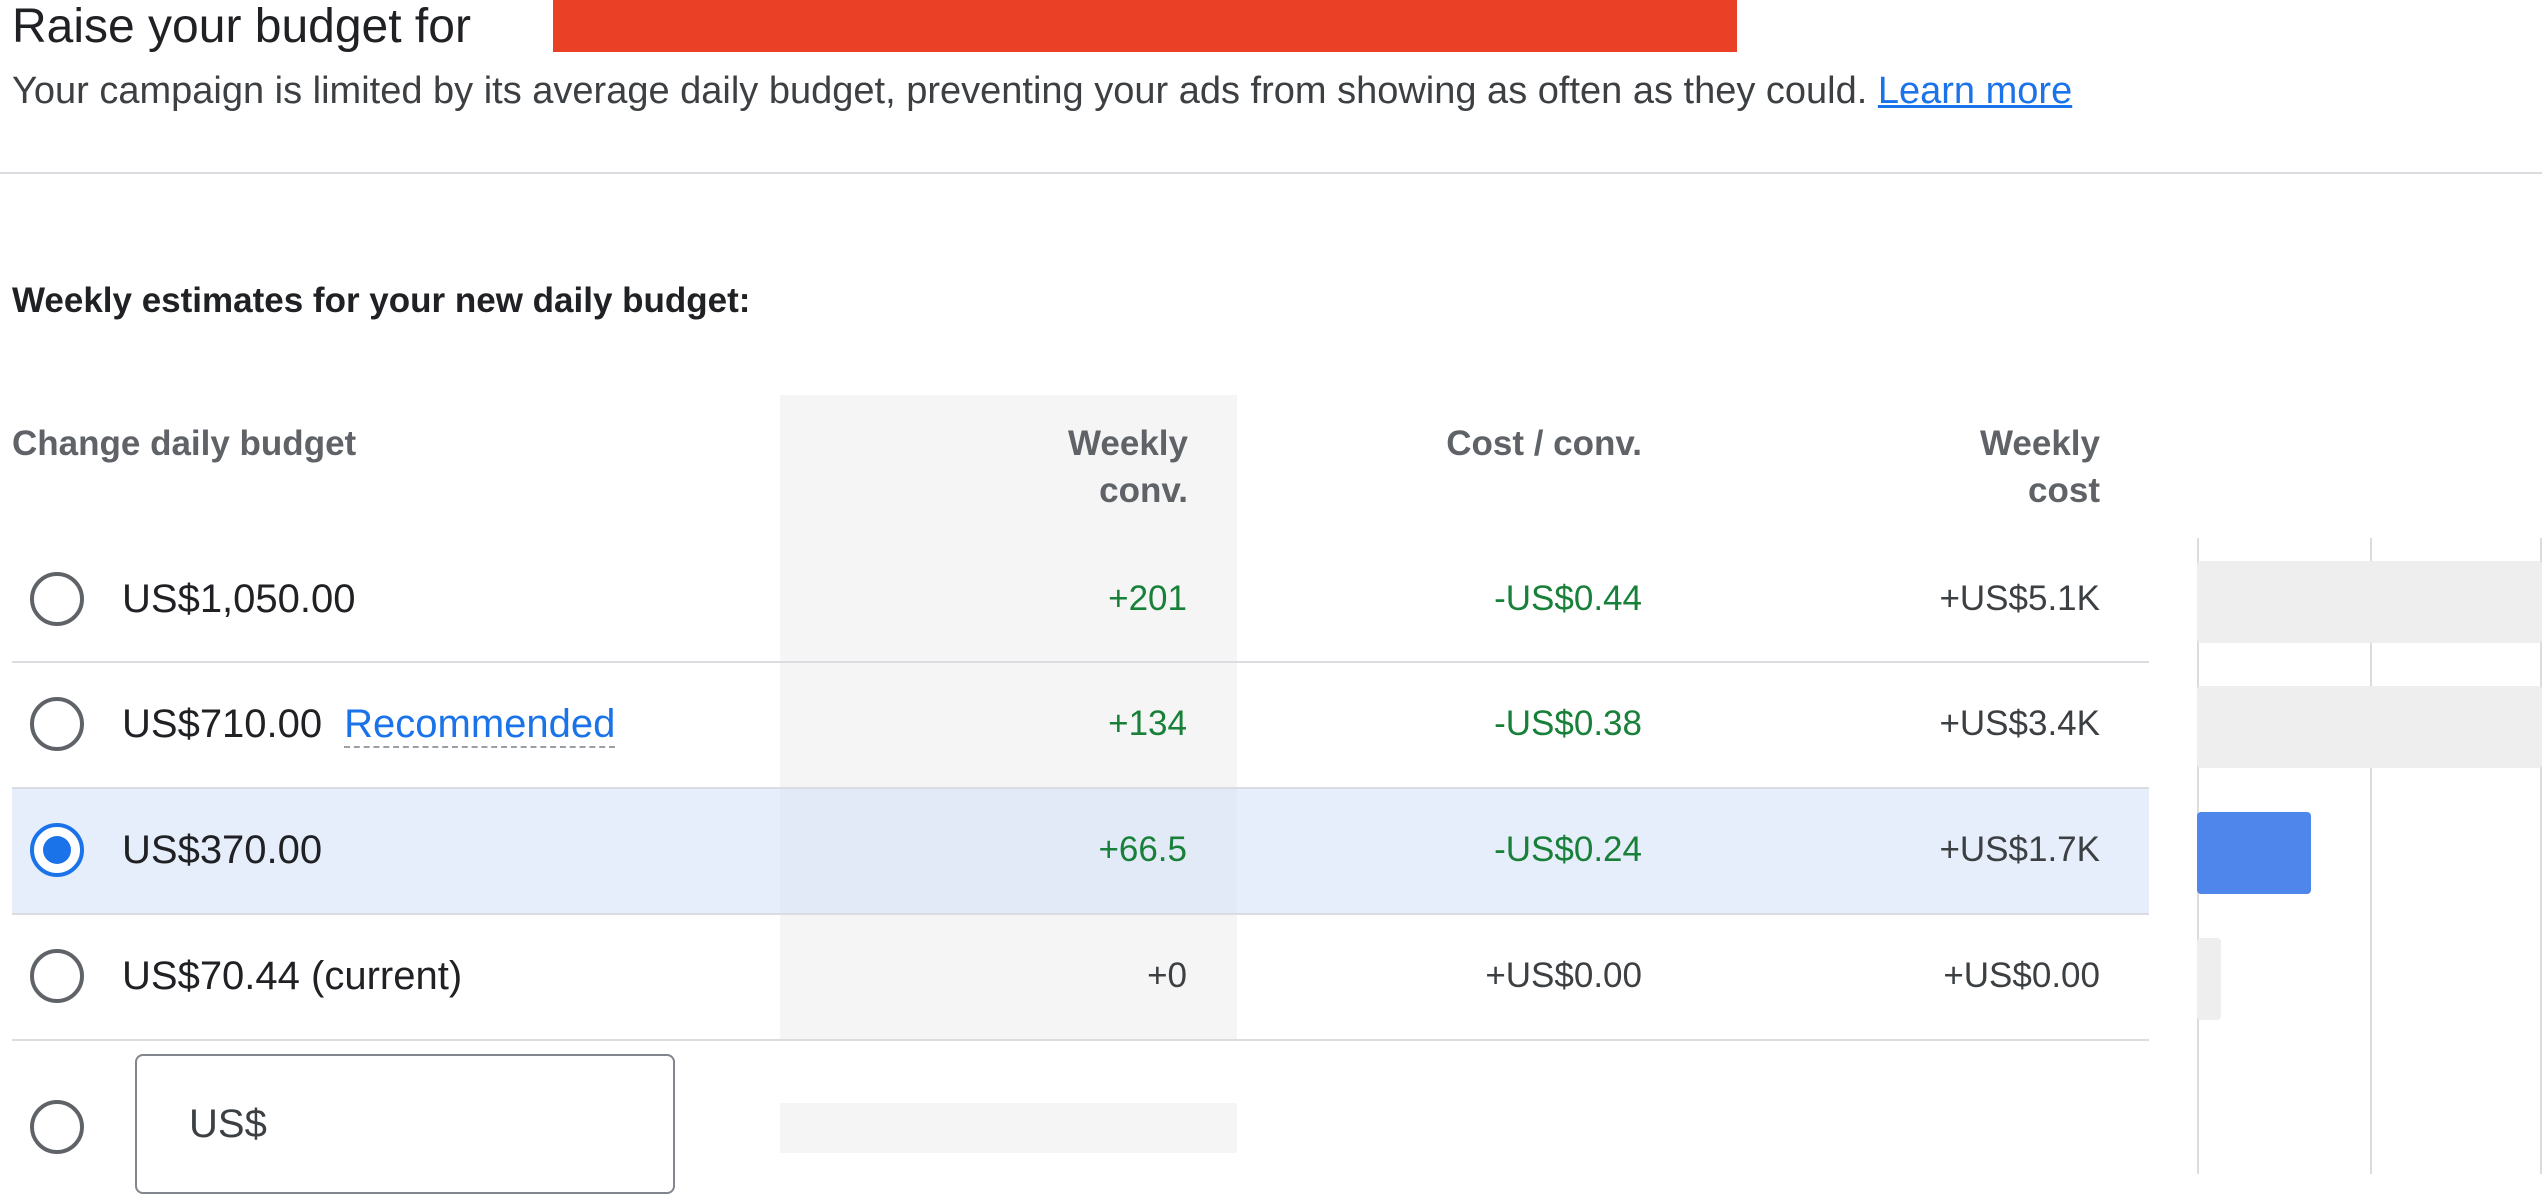 This screenshot has height=1194, width=2542. Describe the element at coordinates (2254, 853) in the screenshot. I see `budget-bar-selected` at that location.